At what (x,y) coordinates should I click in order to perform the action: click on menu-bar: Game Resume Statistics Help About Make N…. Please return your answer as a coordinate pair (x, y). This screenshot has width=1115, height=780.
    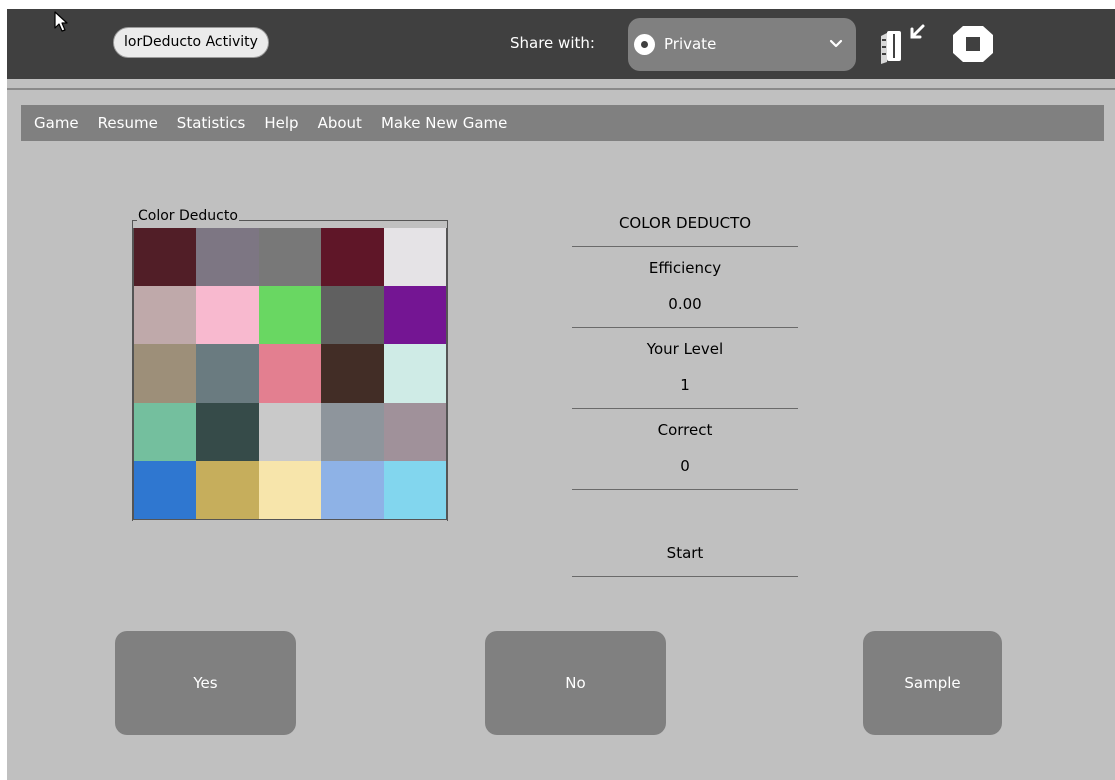
    Looking at the image, I should click on (562, 123).